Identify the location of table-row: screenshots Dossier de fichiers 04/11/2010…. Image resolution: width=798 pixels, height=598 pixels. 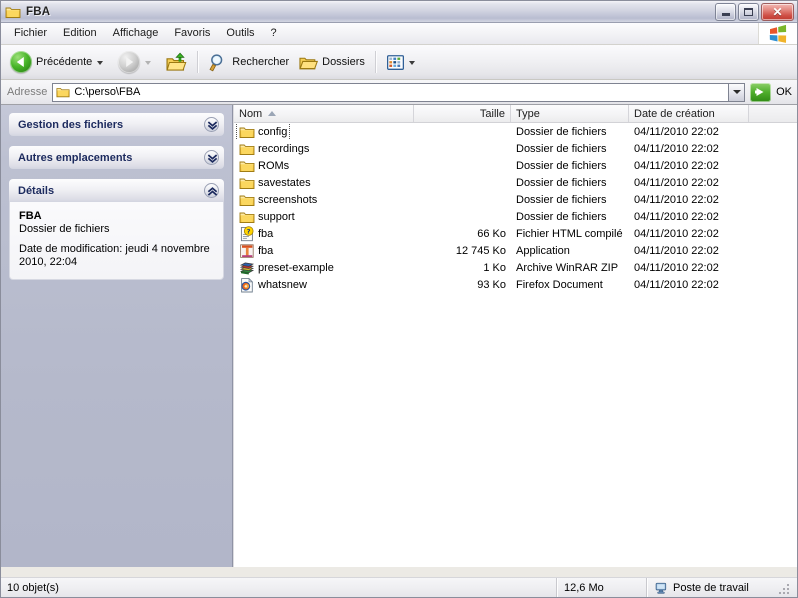
(515, 199).